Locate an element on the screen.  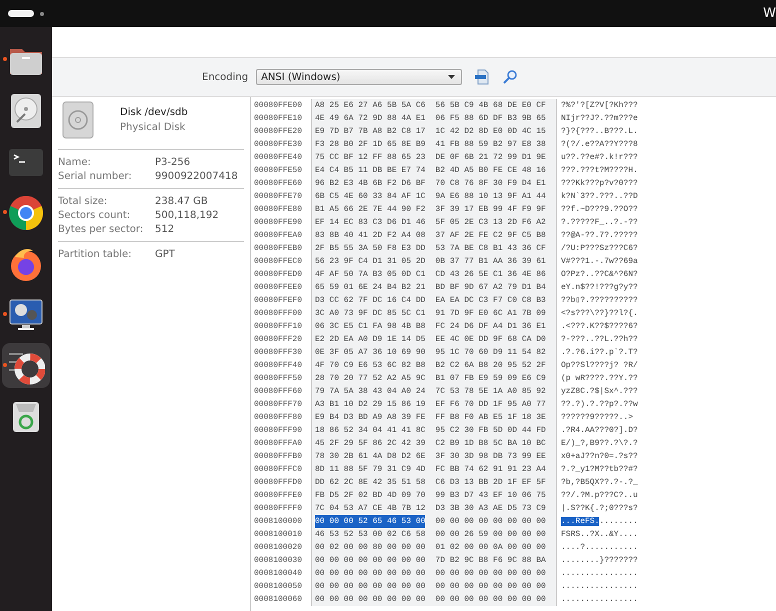
ascii-text: .?.?6.i??.p`?.T? is located at coordinates (609, 352).